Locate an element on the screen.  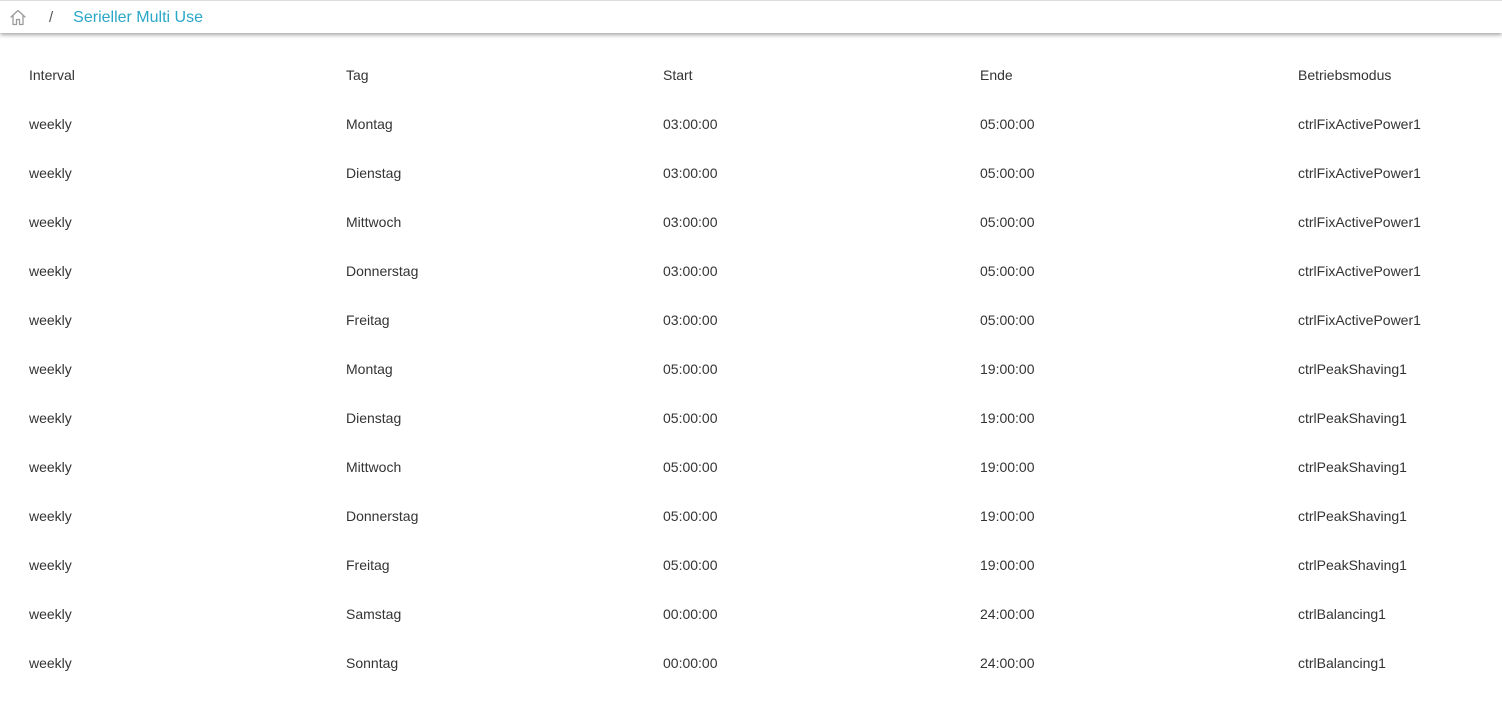
cell-tag: Samstag is located at coordinates (374, 613).